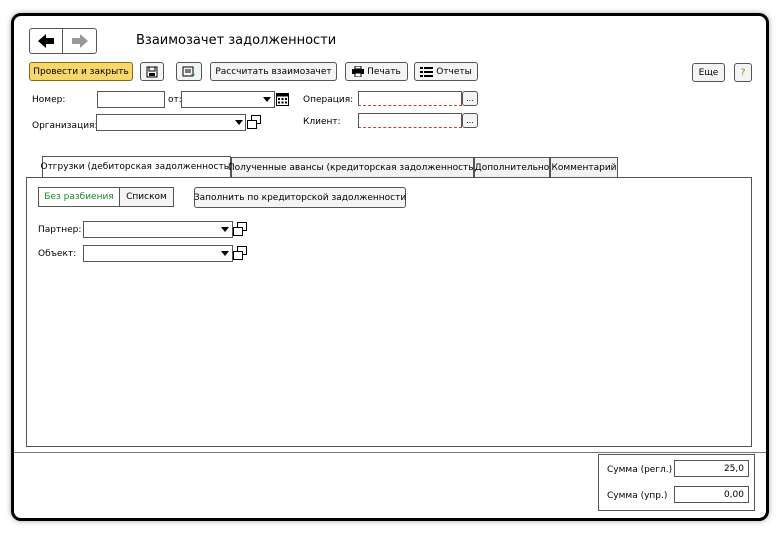 The image size is (782, 534). I want to click on date-dropdown-arrow, so click(267, 99).